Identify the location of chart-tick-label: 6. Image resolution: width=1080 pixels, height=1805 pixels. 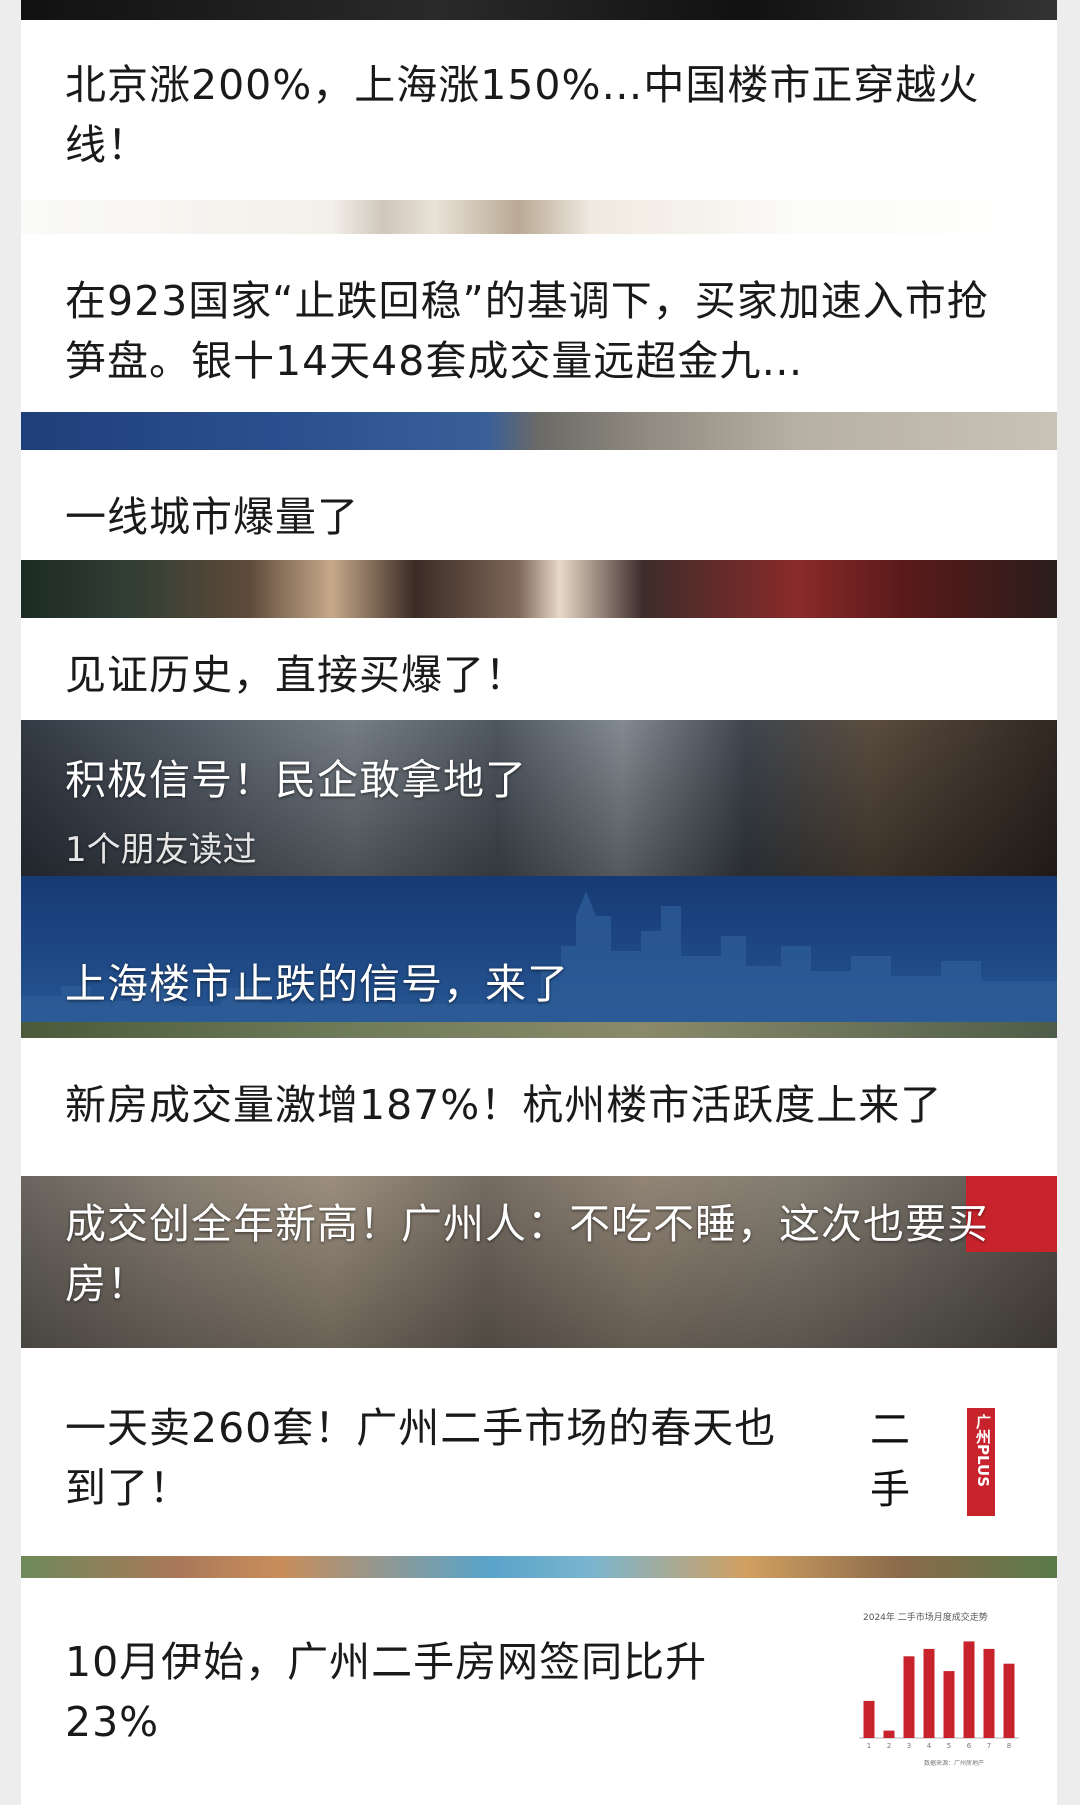
(969, 1746).